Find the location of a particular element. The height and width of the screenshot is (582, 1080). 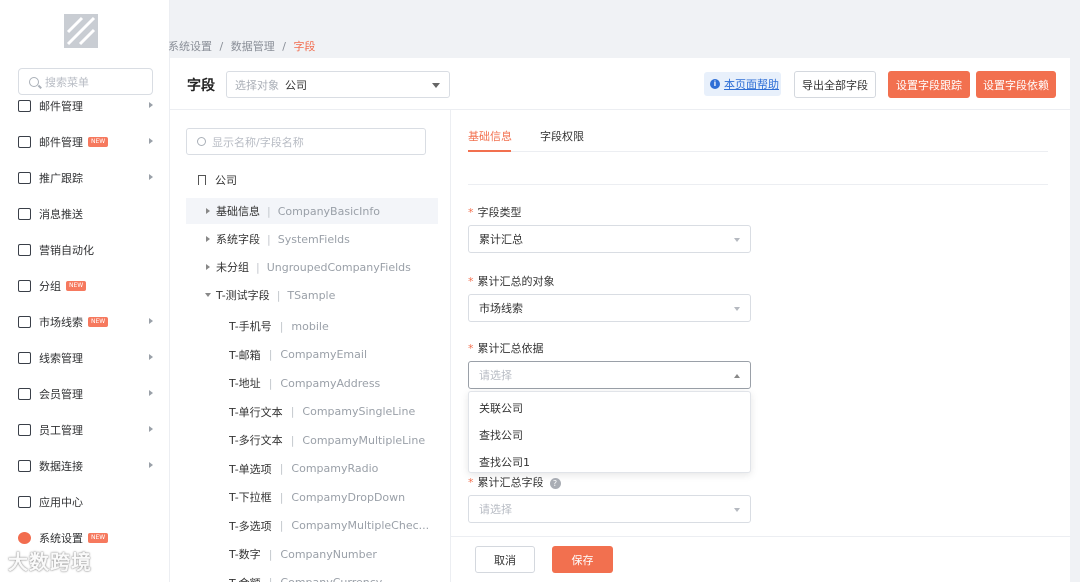

sidebar-item-label: 线索管理 is located at coordinates (61, 358).